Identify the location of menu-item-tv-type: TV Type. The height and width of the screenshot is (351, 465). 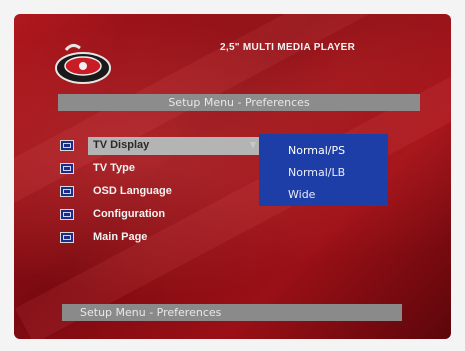
(155, 172).